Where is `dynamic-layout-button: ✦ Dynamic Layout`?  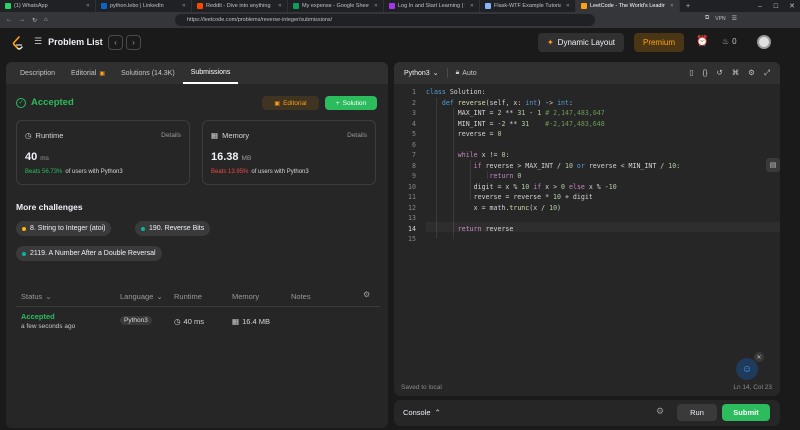 dynamic-layout-button: ✦ Dynamic Layout is located at coordinates (581, 42).